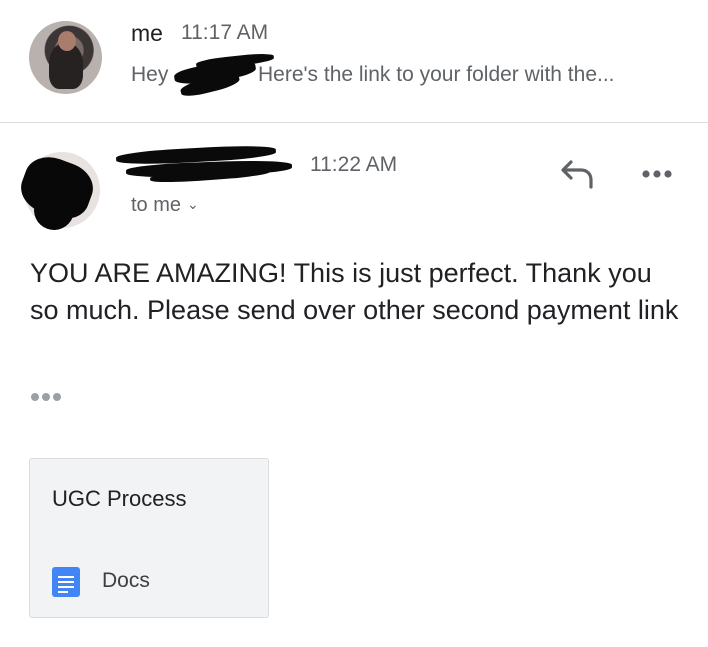  What do you see at coordinates (119, 498) in the screenshot?
I see `attachment-title: UGC Process` at bounding box center [119, 498].